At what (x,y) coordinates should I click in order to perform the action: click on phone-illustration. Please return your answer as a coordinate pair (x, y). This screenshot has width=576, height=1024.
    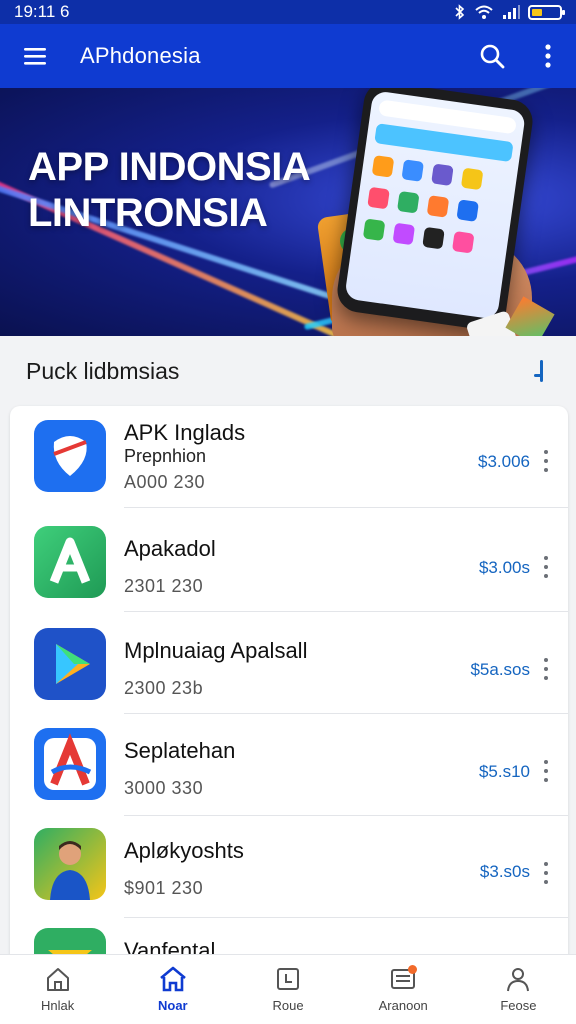
    Looking at the image, I should click on (435, 210).